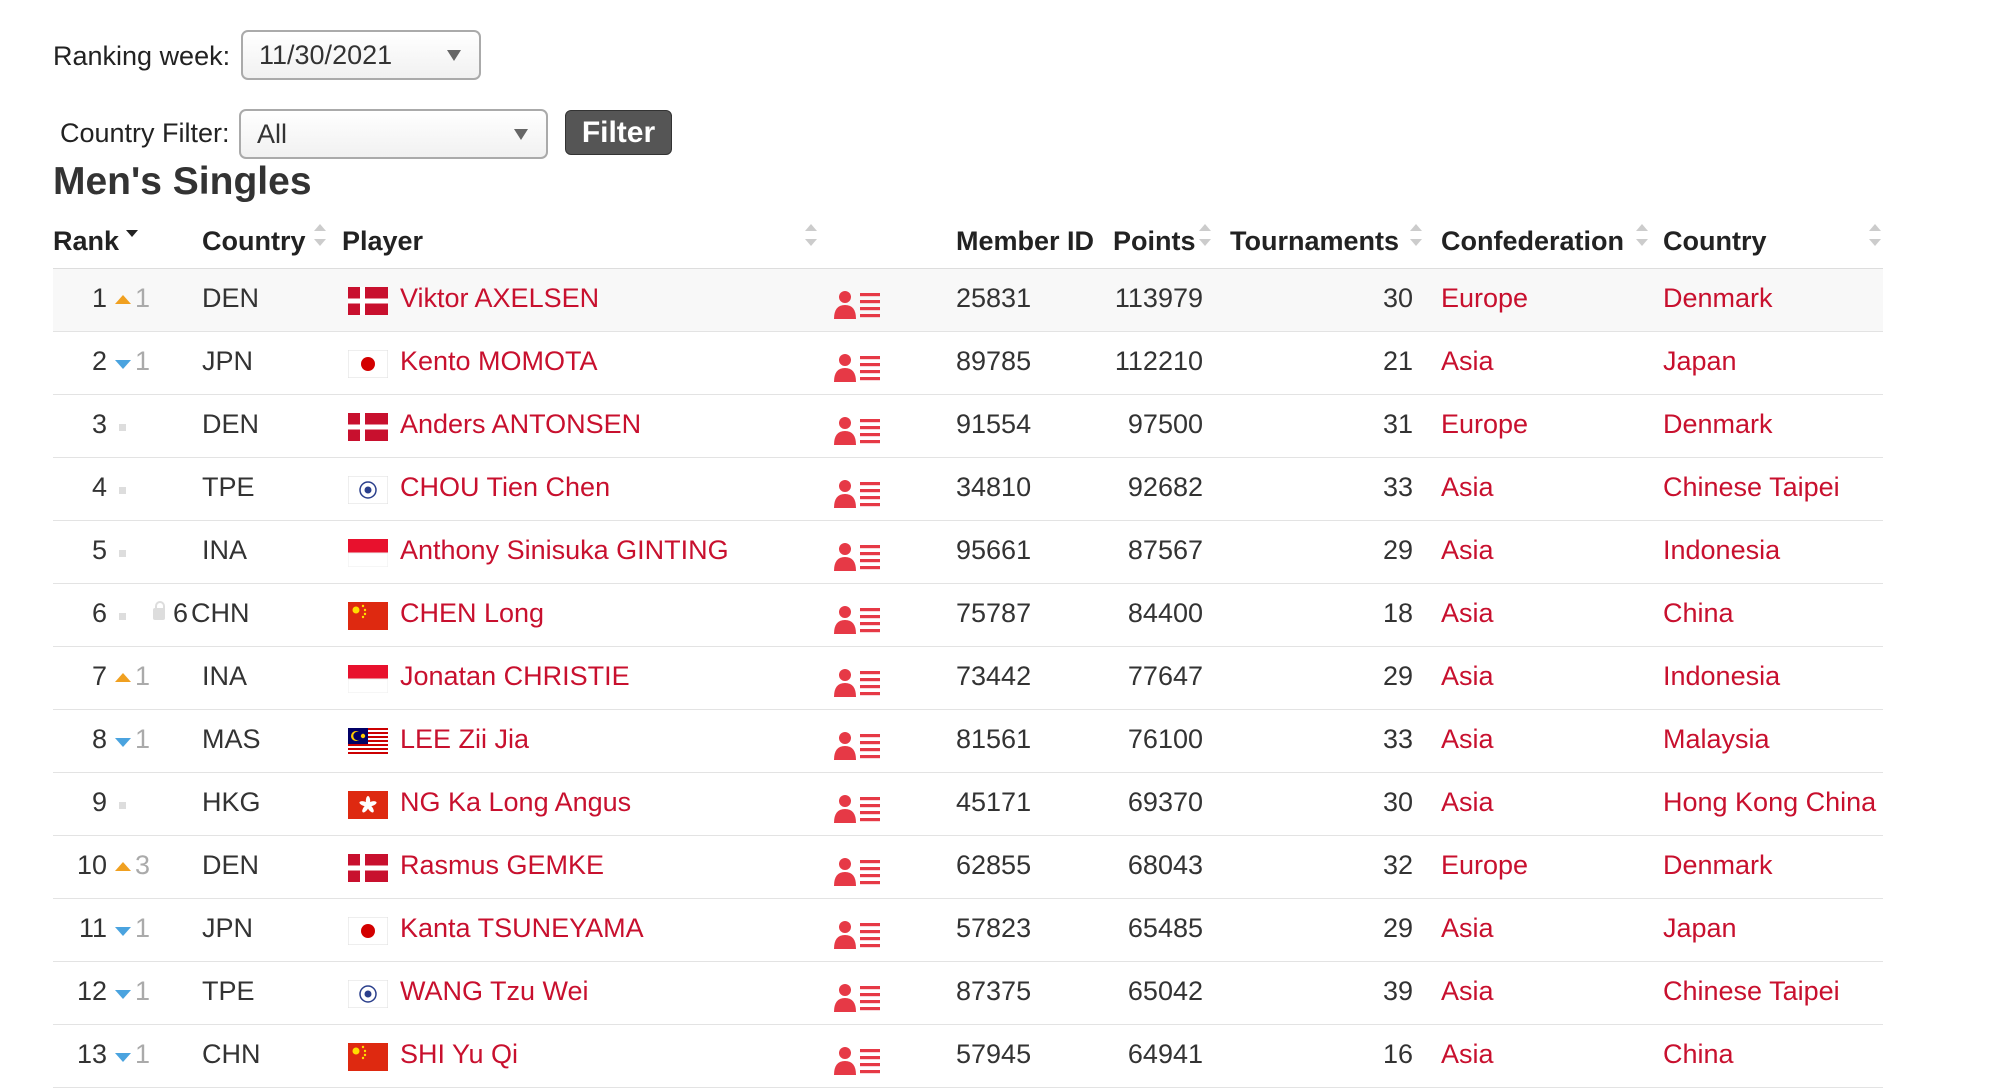  What do you see at coordinates (91, 1054) in the screenshot?
I see `rank-value: 13` at bounding box center [91, 1054].